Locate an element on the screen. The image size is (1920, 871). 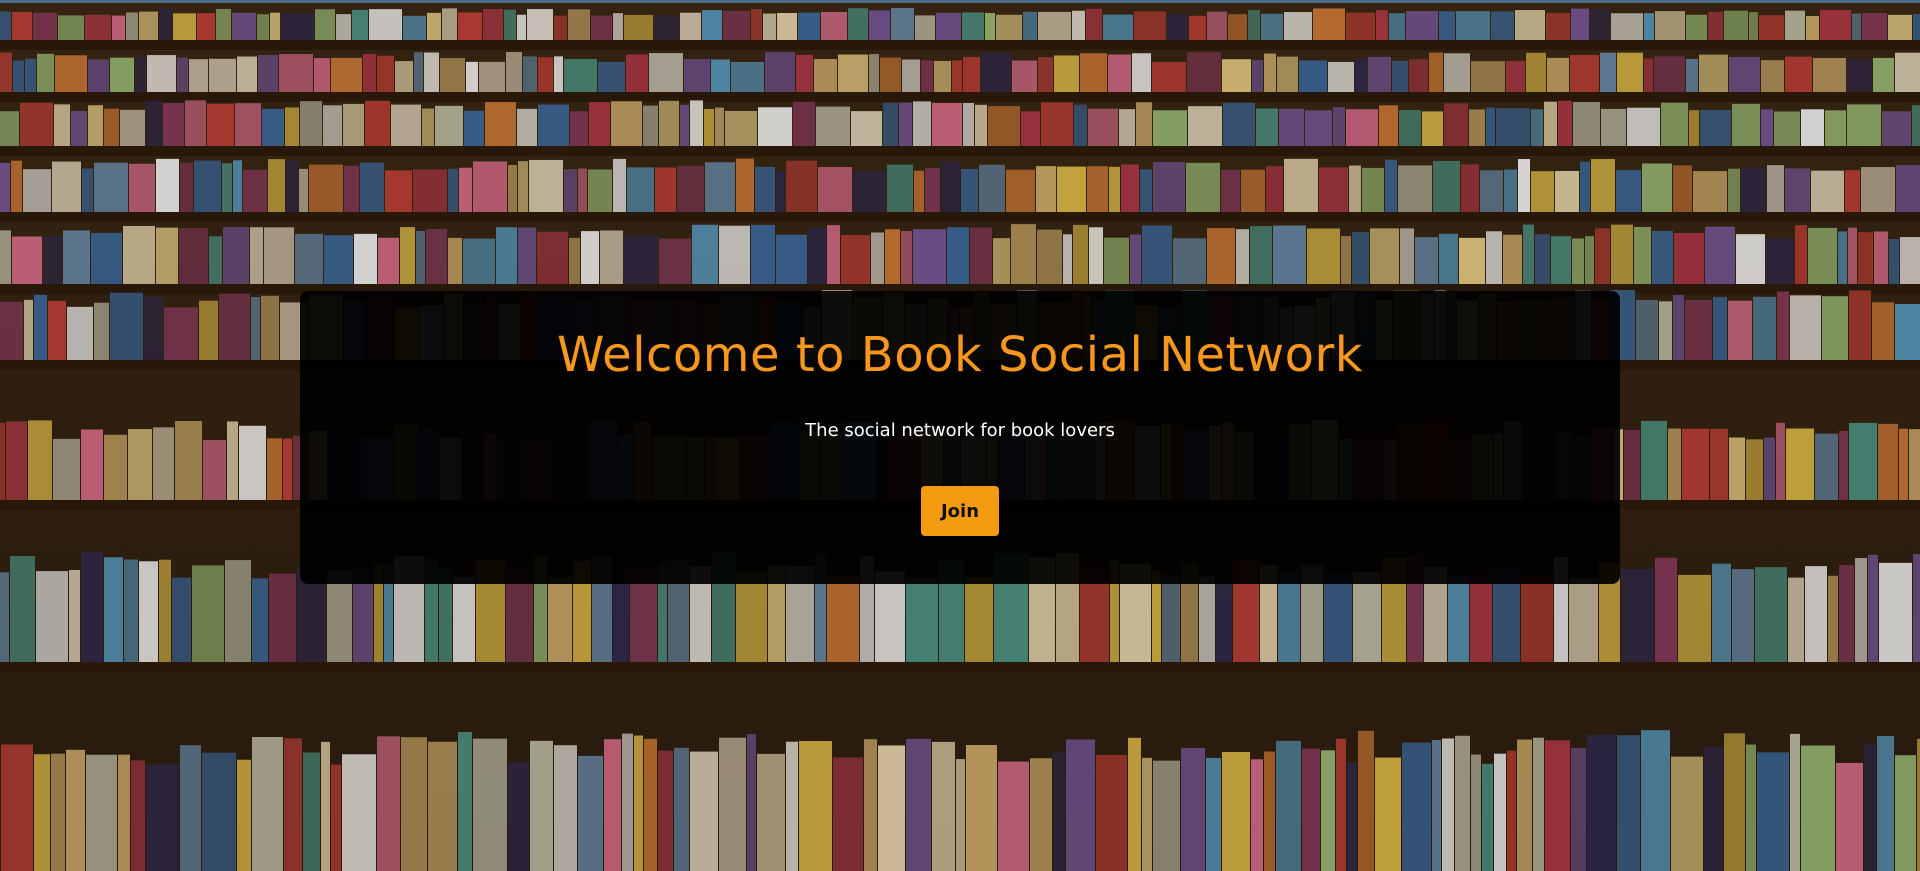
hero-title: Welcome to Book Social Network is located at coordinates (960, 355).